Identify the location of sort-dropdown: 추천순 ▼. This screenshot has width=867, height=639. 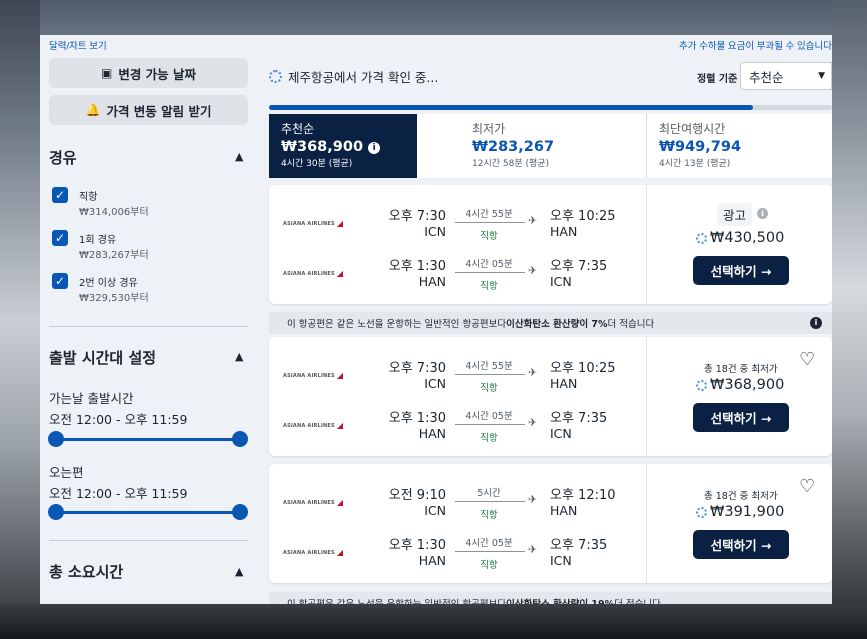
(786, 76).